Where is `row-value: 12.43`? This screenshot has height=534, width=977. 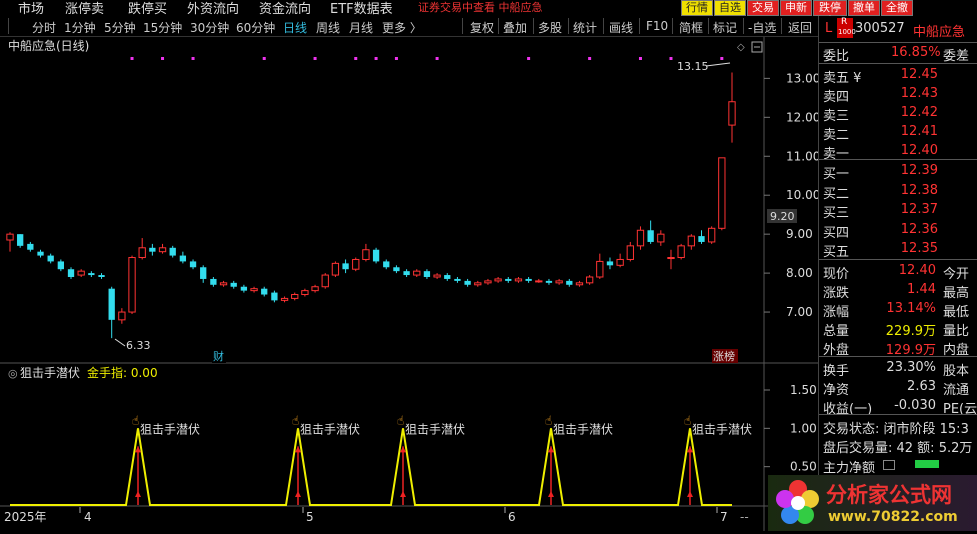 row-value: 12.43 is located at coordinates (919, 93).